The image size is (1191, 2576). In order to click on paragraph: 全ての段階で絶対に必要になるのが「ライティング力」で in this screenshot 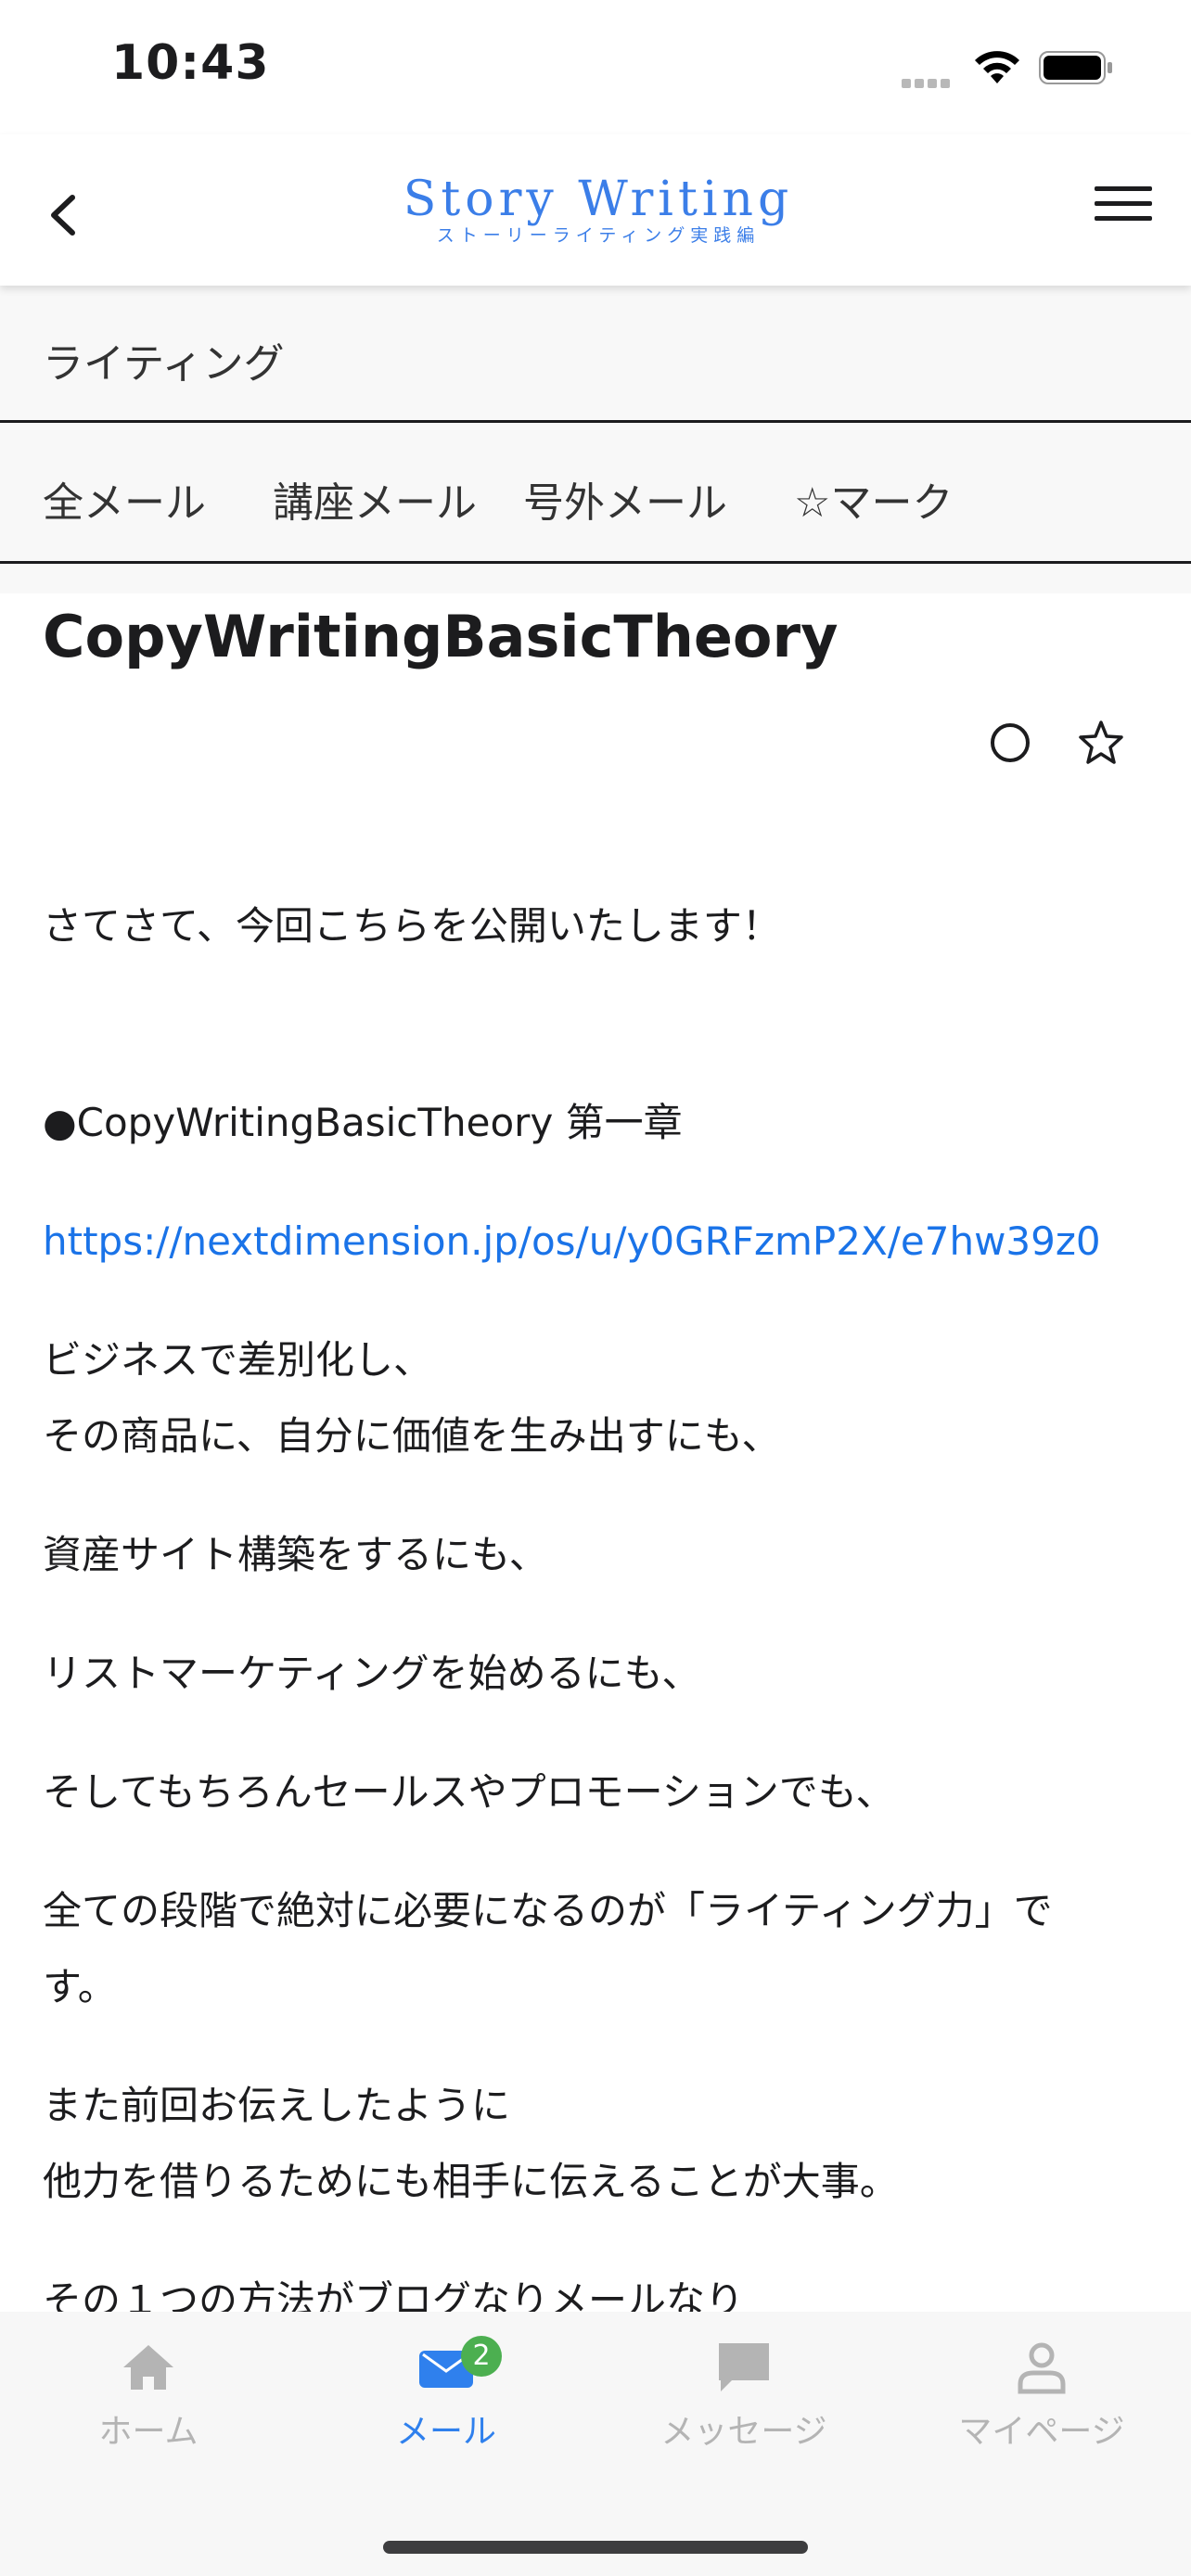, I will do `click(548, 1911)`.